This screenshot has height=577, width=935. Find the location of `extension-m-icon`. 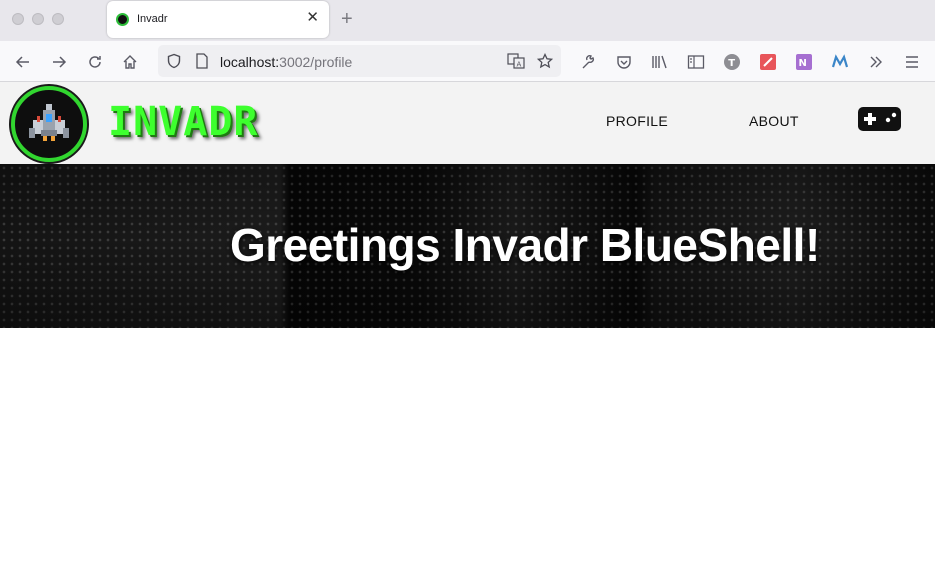

extension-m-icon is located at coordinates (840, 62).